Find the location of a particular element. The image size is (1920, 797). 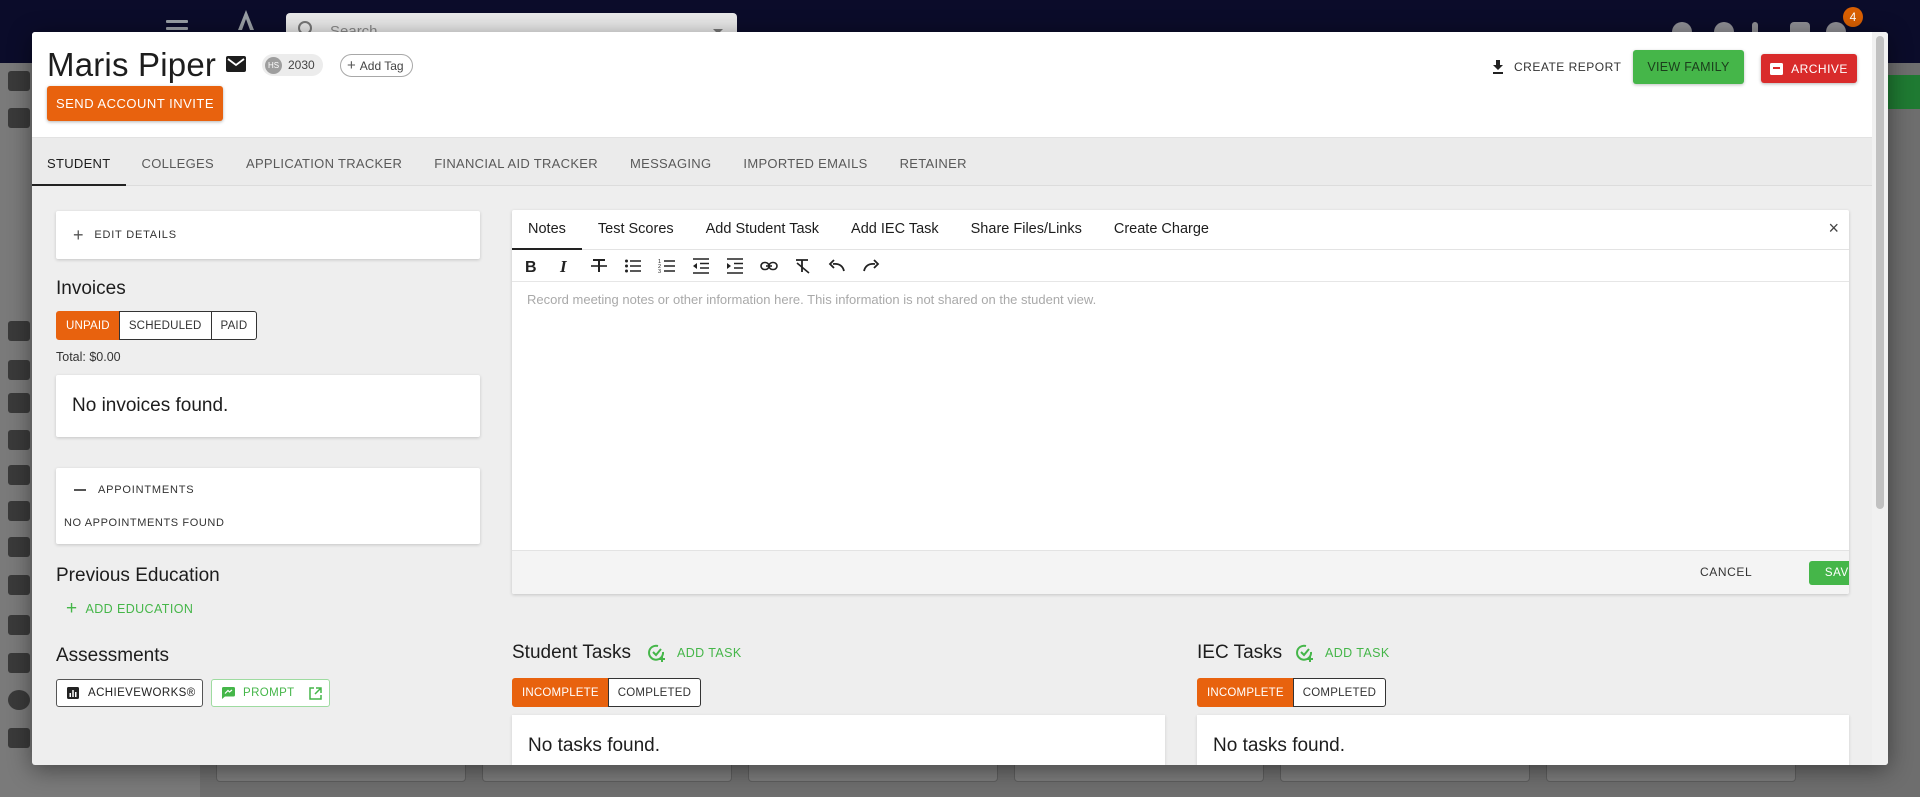

bullet-list-icon is located at coordinates (633, 266).